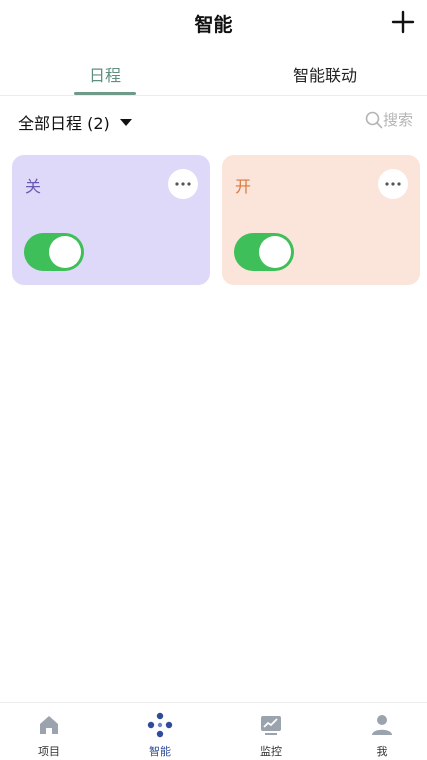 This screenshot has height=760, width=427. What do you see at coordinates (160, 751) in the screenshot?
I see `nav-label: 智能` at bounding box center [160, 751].